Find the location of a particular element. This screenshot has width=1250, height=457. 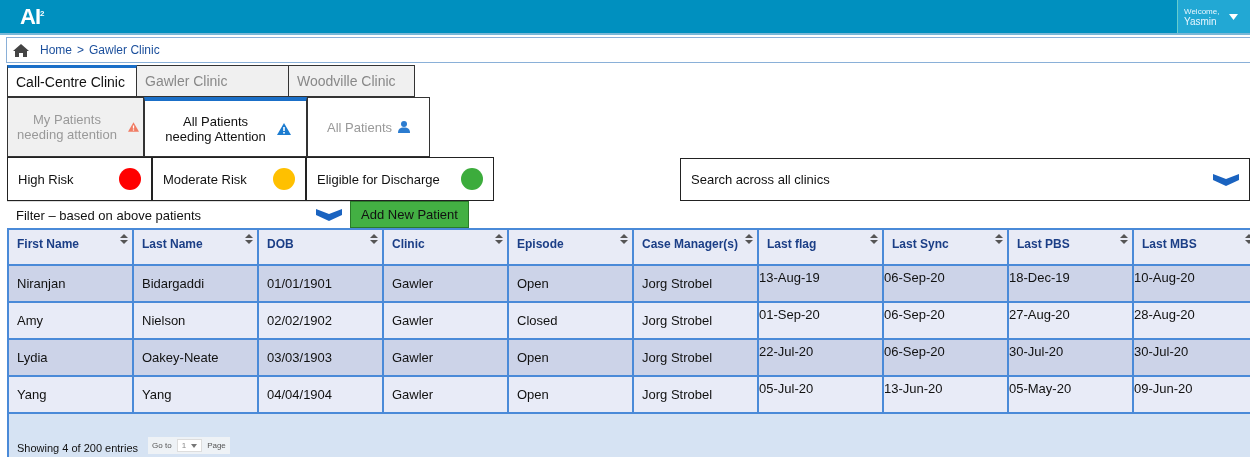

table-cell: 03/03/1903 is located at coordinates (321, 358).